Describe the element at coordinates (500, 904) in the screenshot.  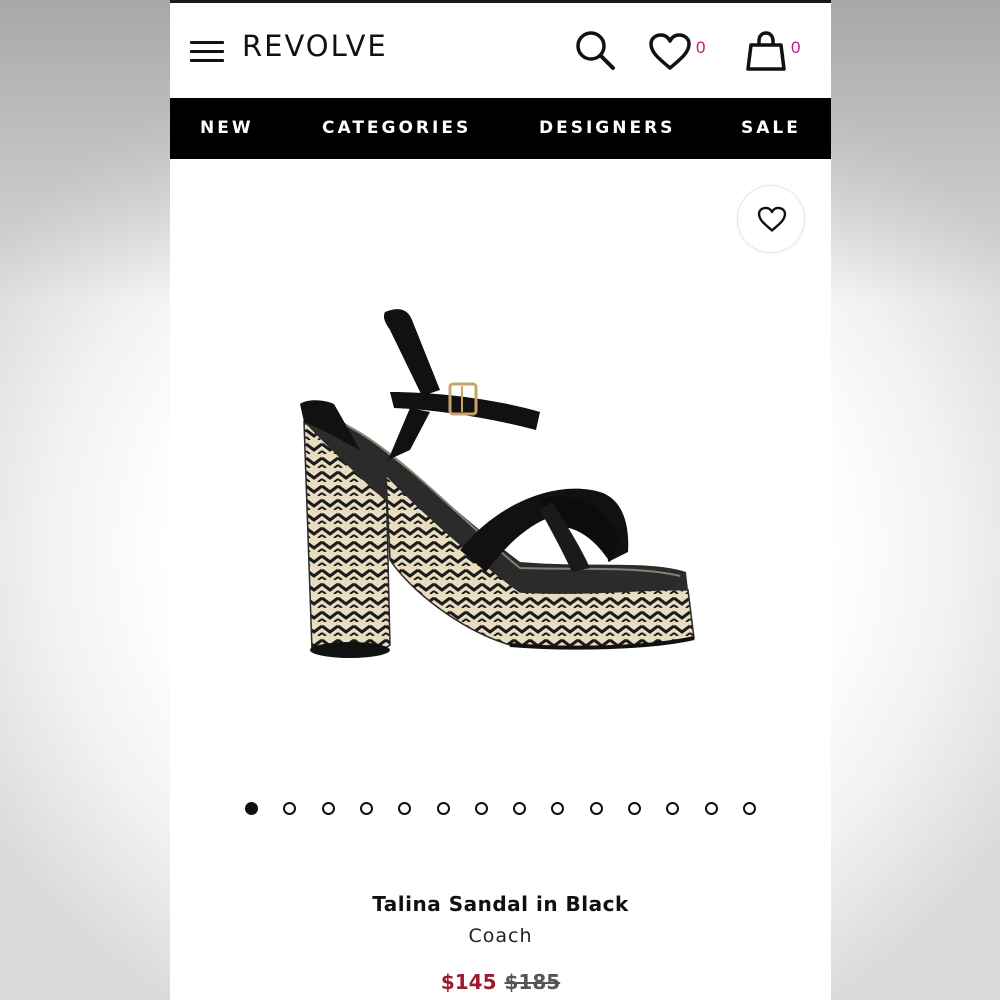
I see `product-name: Talina Sandal in Black` at that location.